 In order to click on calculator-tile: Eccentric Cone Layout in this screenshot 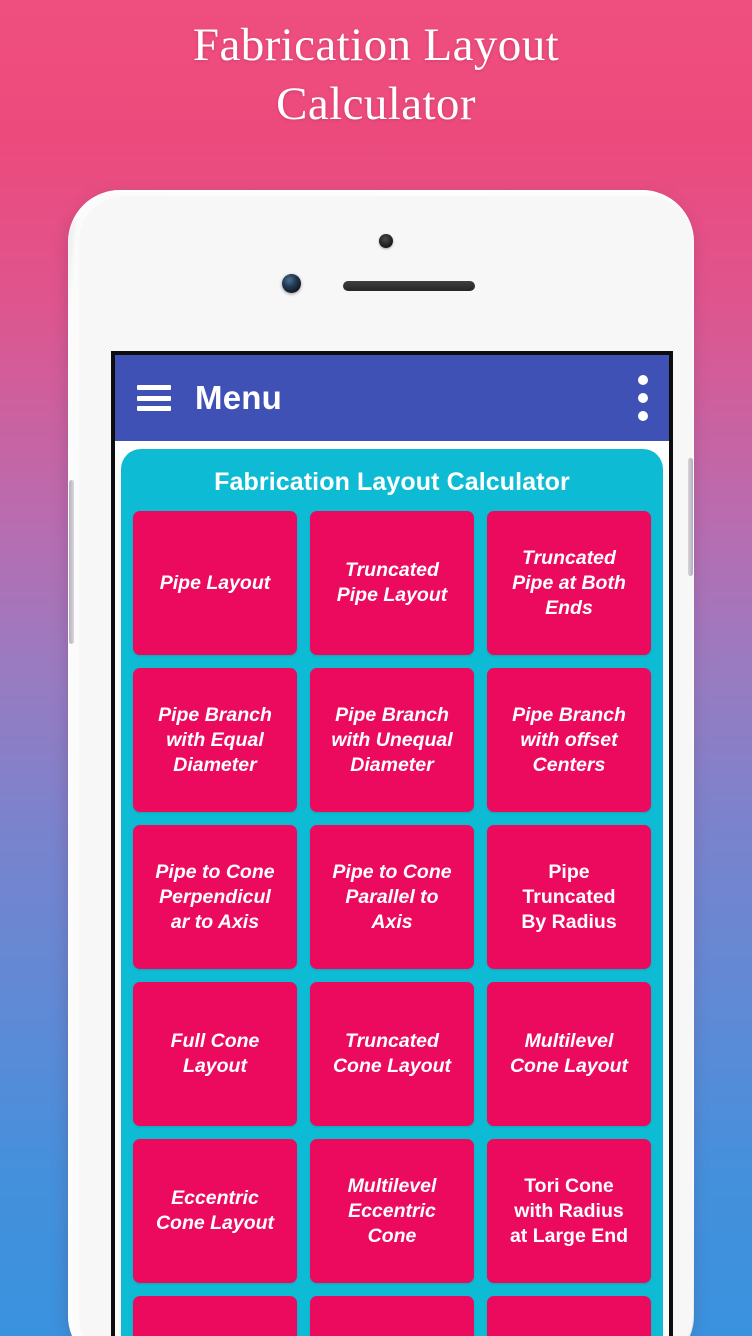, I will do `click(215, 1211)`.